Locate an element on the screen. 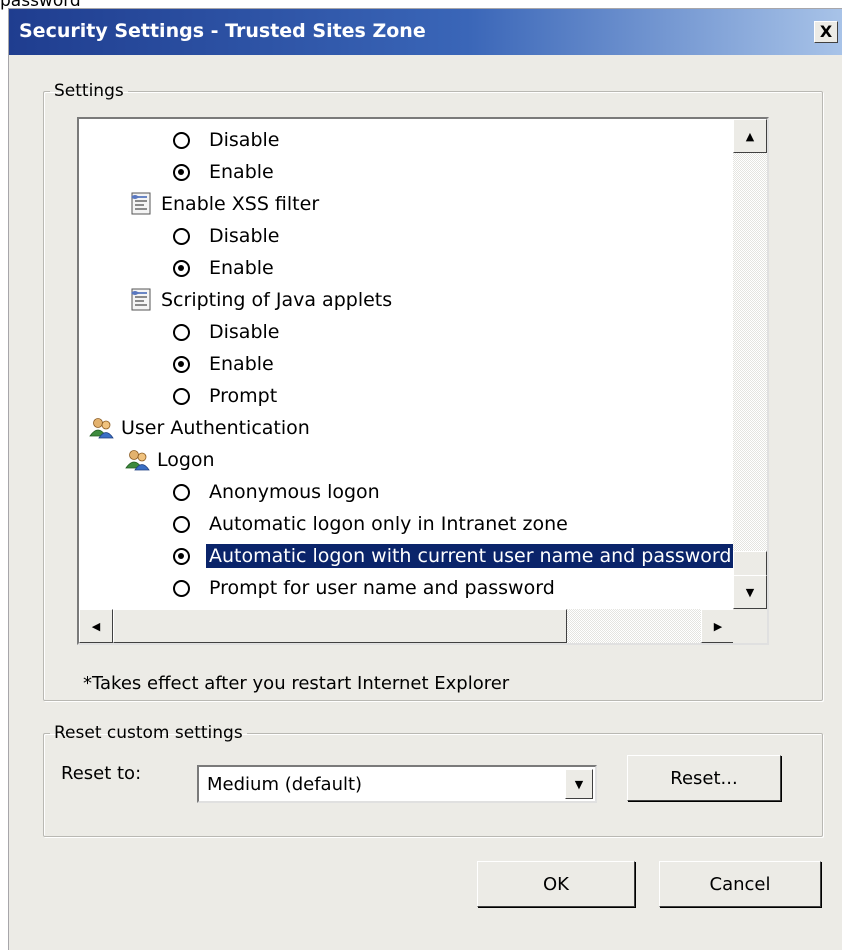 This screenshot has height=950, width=842. reset-group-legend: Reset custom settings is located at coordinates (148, 733).